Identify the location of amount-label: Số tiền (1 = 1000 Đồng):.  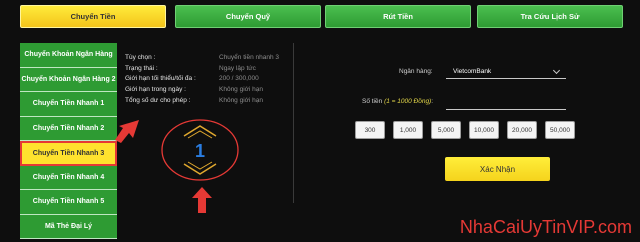
(397, 101).